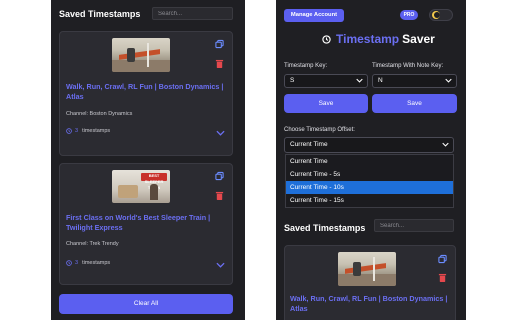 This screenshot has width=512, height=320. I want to click on offset-option: Current Time - 5s, so click(369, 174).